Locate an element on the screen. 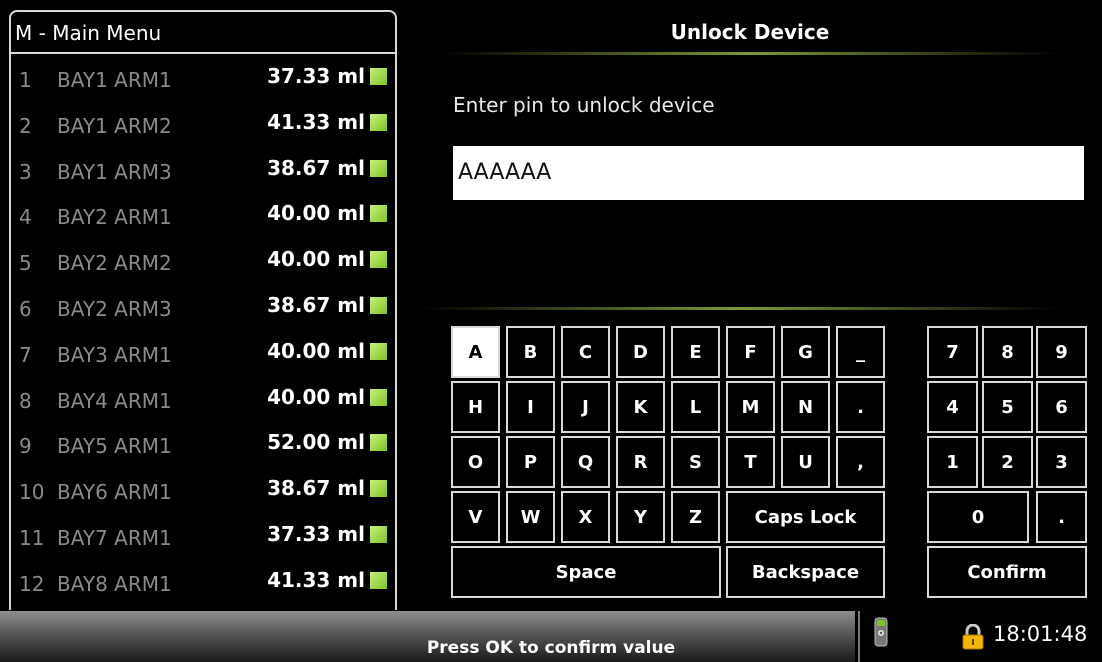 This screenshot has width=1102, height=662. key-w: W is located at coordinates (530, 517).